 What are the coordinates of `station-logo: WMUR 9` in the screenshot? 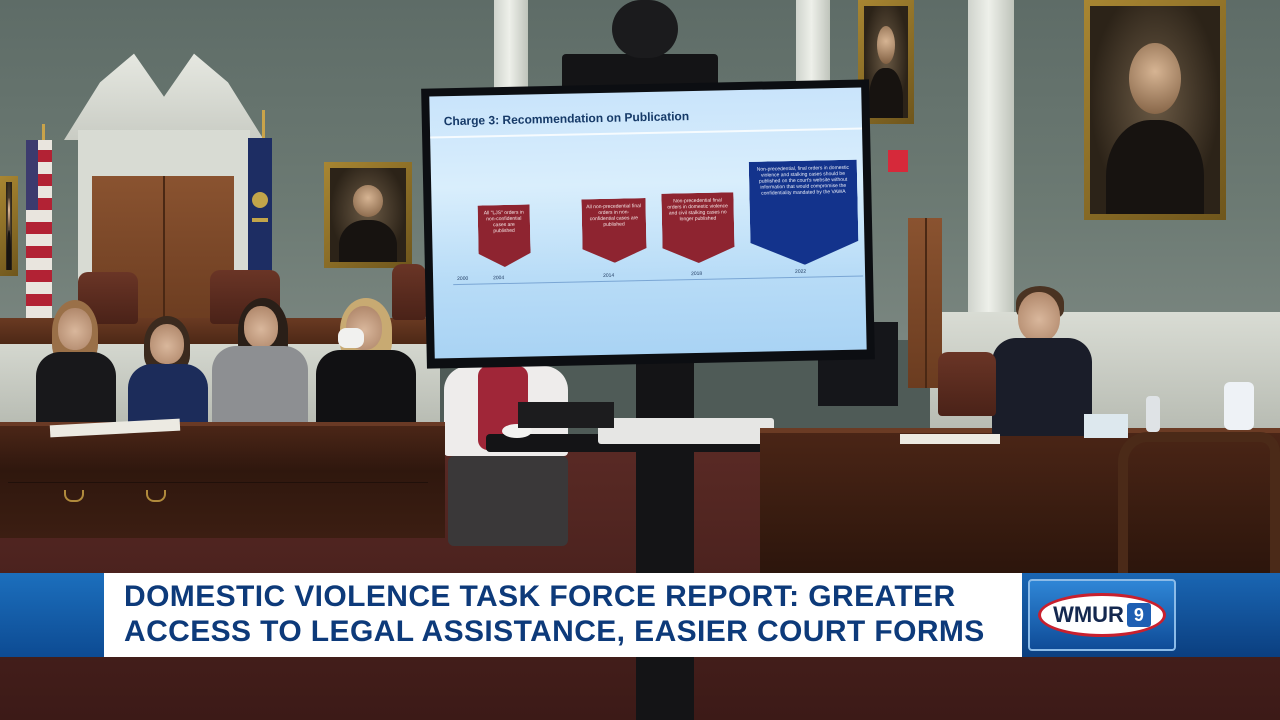 It's located at (1102, 615).